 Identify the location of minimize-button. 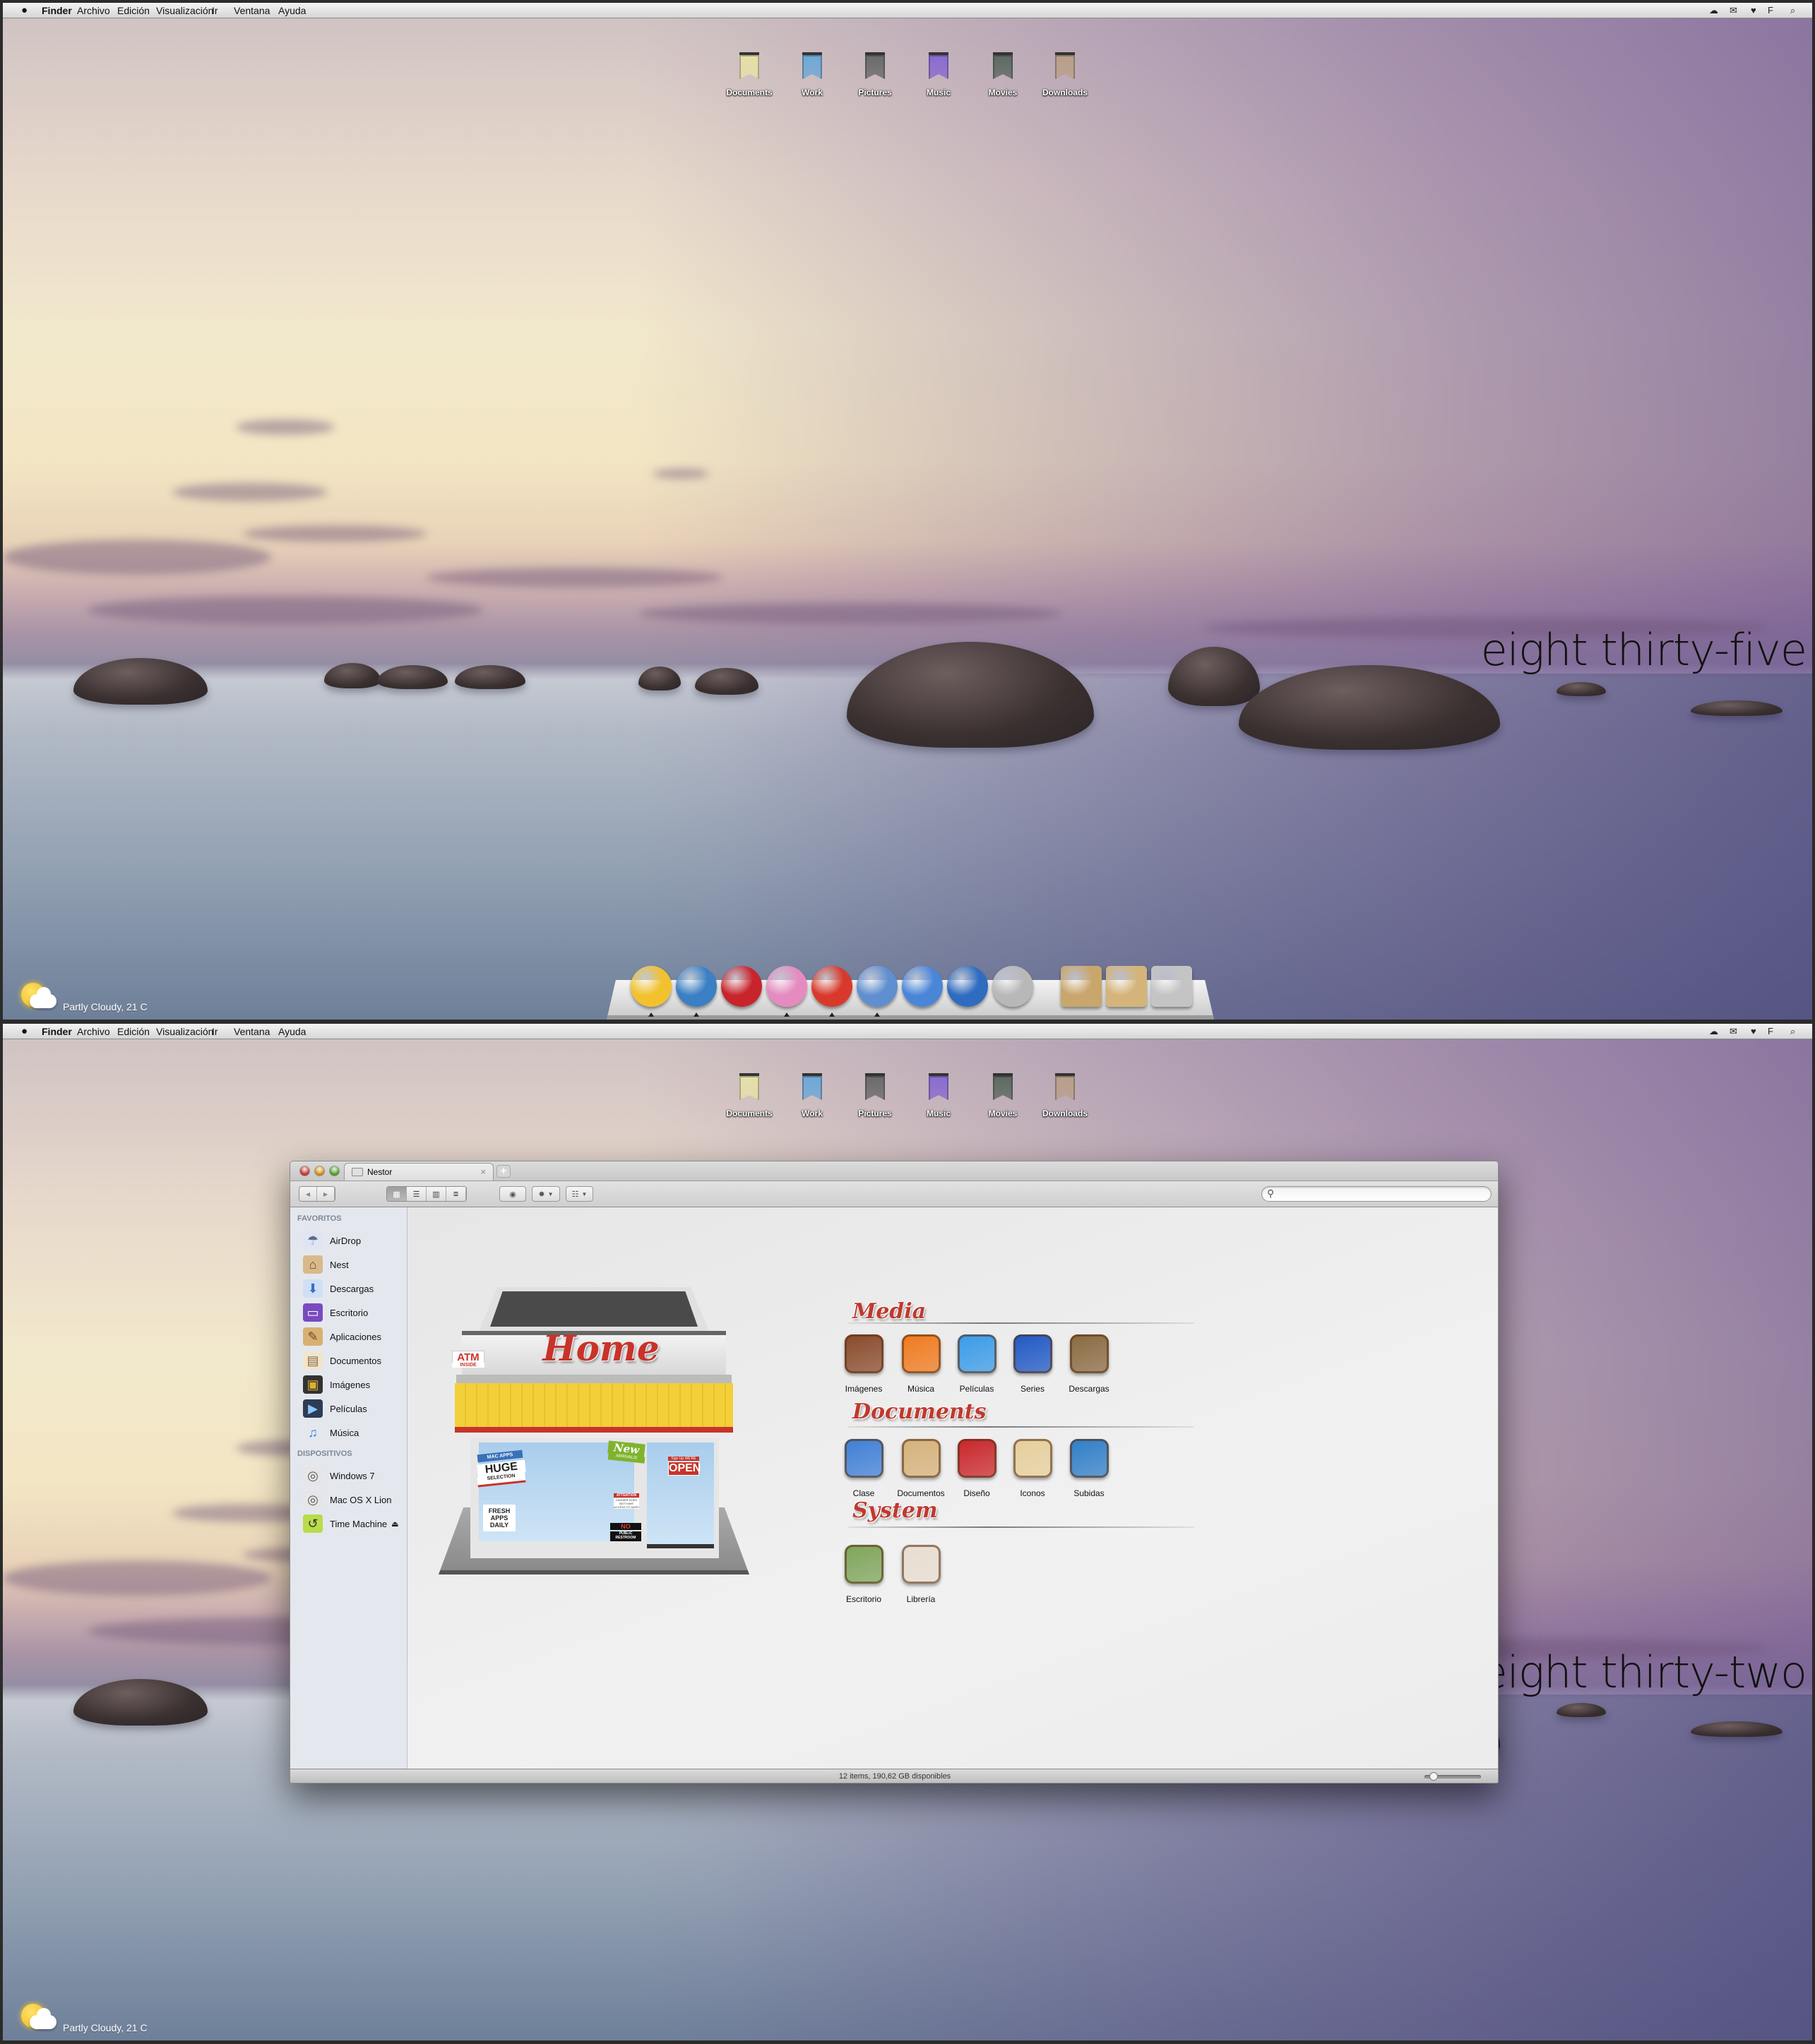
(319, 1171).